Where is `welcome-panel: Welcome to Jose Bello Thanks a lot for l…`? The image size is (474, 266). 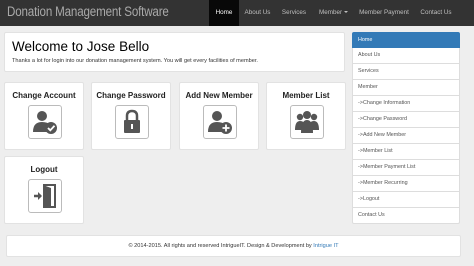
welcome-panel: Welcome to Jose Bello Thanks a lot for l… is located at coordinates (174, 52).